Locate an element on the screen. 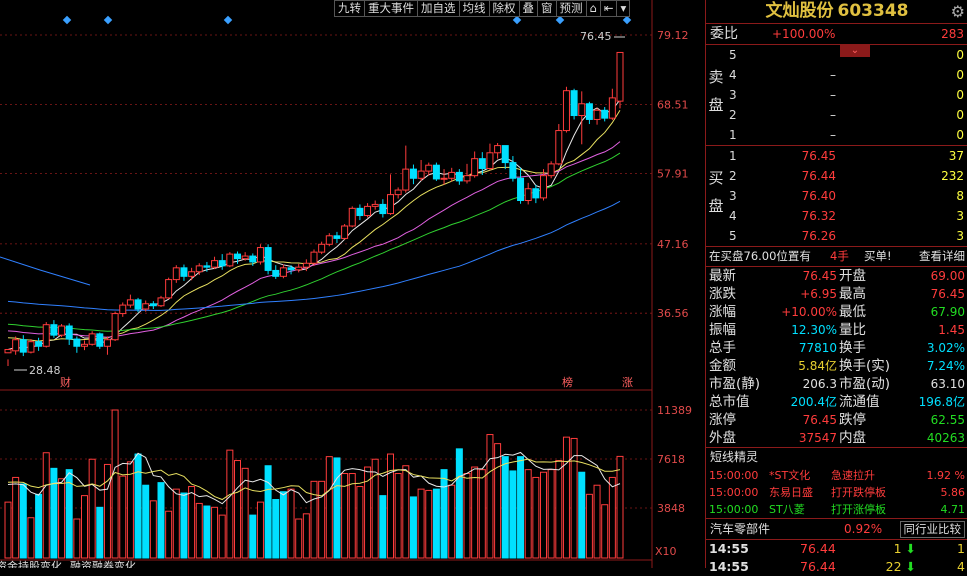 Image resolution: width=967 pixels, height=576 pixels. sector-name: 汽车零部件 is located at coordinates (740, 529).